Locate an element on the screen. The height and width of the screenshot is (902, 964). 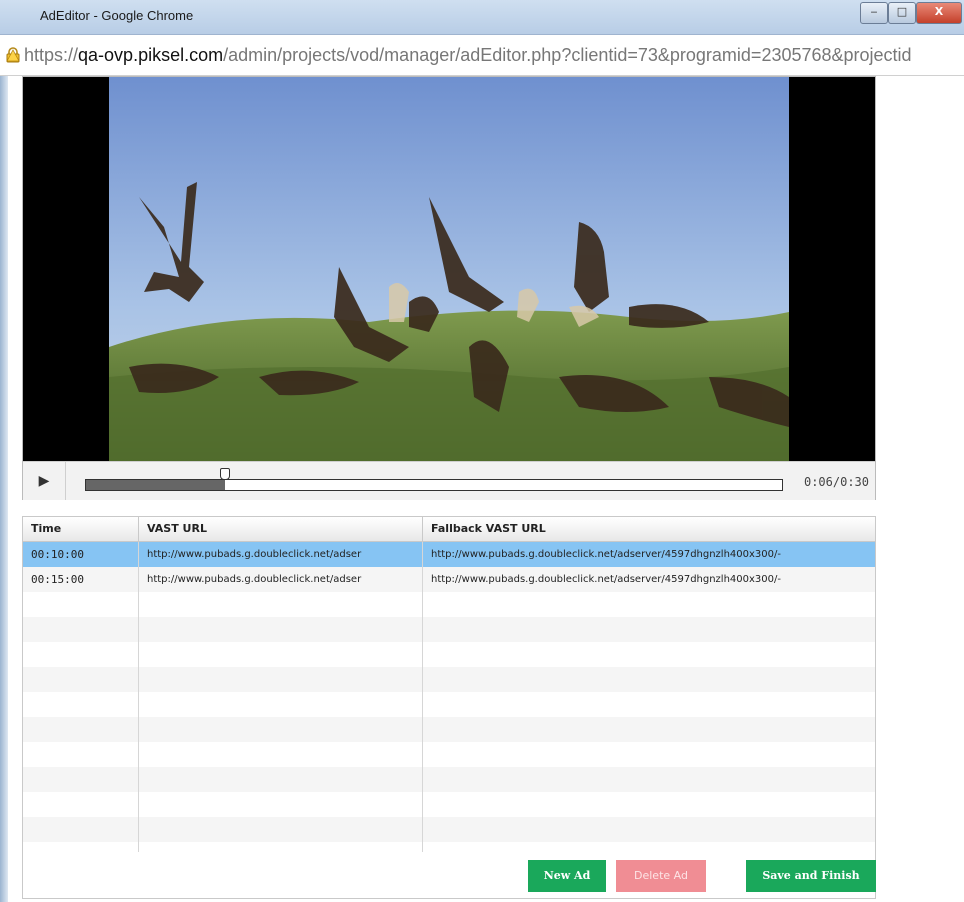
column-header-fallback-vast-url: Fallback VAST URL is located at coordinates (649, 529).